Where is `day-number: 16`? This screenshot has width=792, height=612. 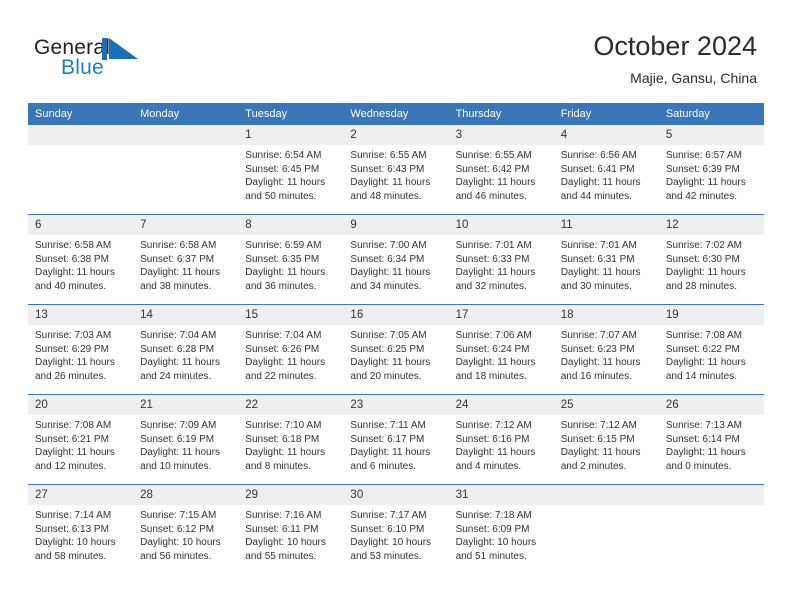
day-number: 16 is located at coordinates (396, 315).